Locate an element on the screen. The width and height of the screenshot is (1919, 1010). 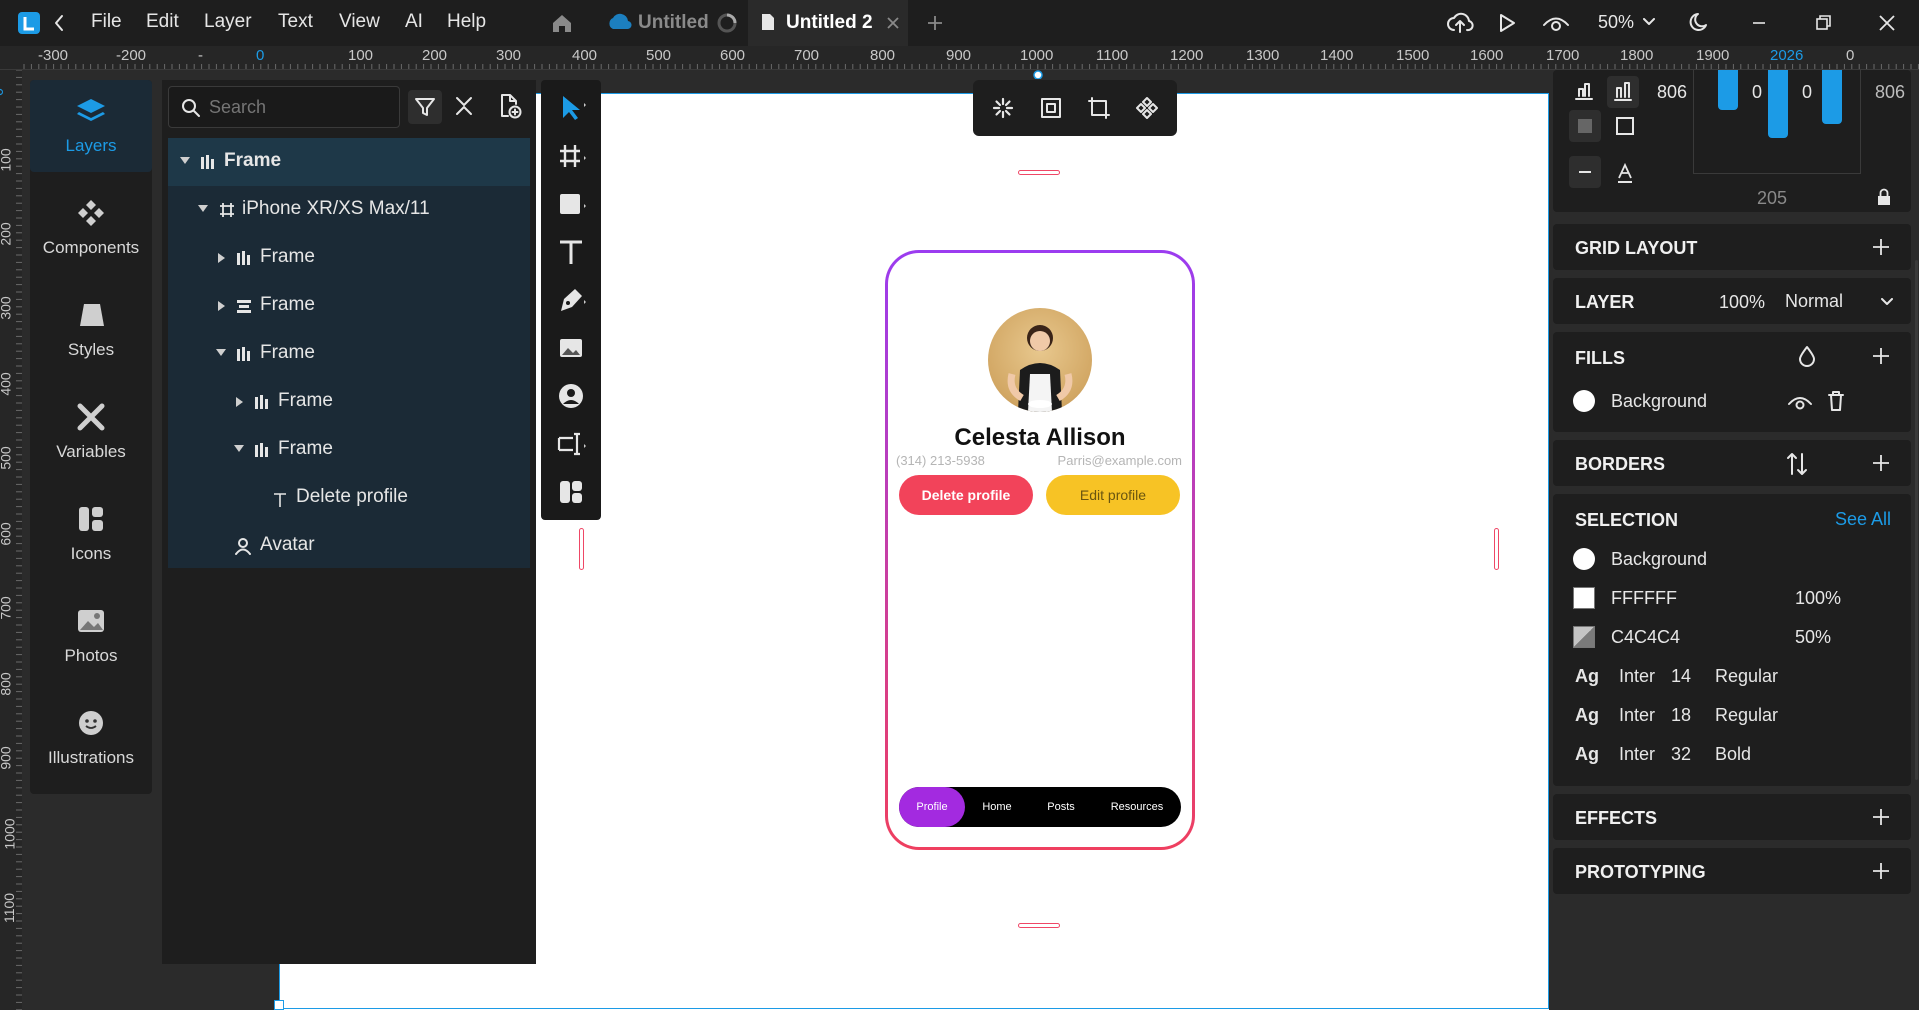
padding-diagram: 0 0 is located at coordinates (1777, 122).